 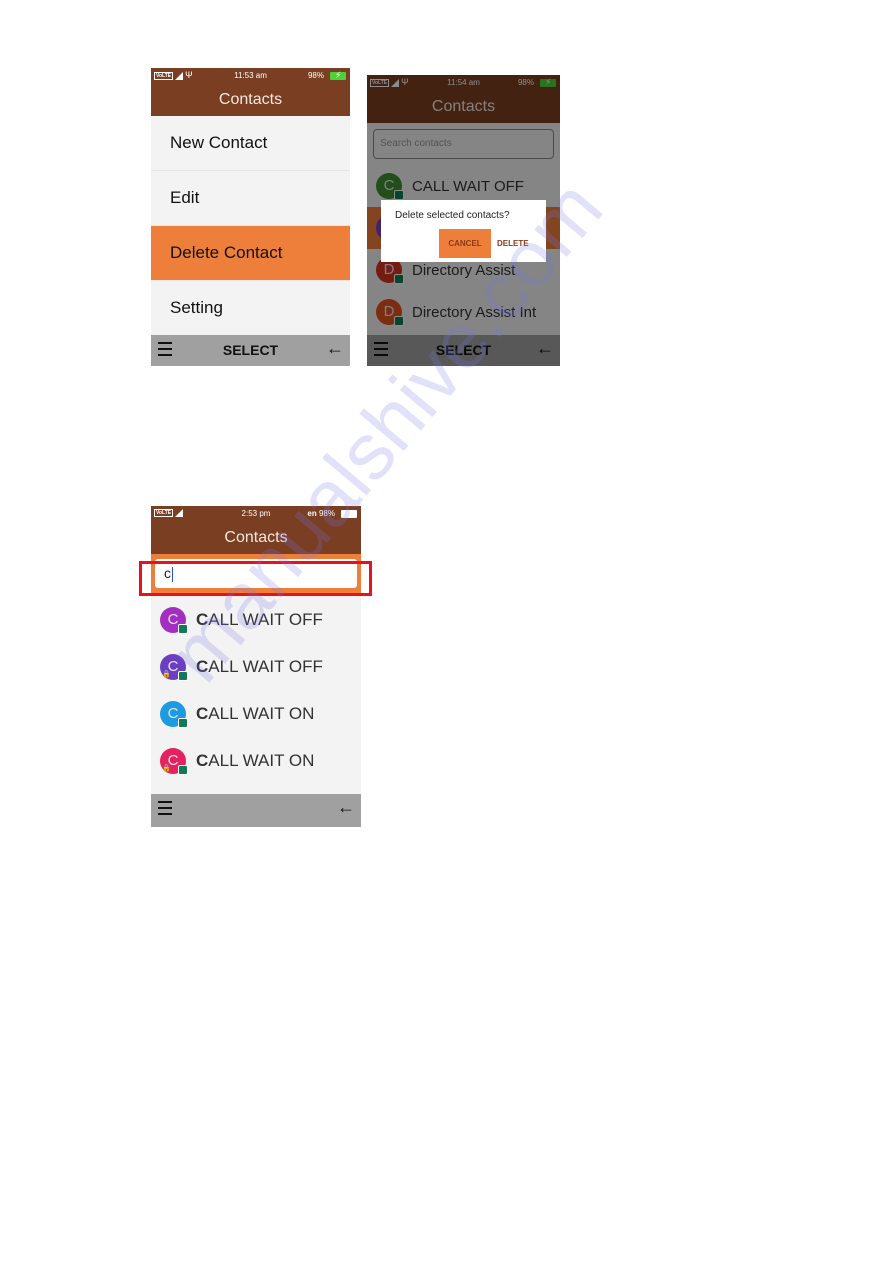 I want to click on select-softkey: SELECT, so click(x=250, y=350).